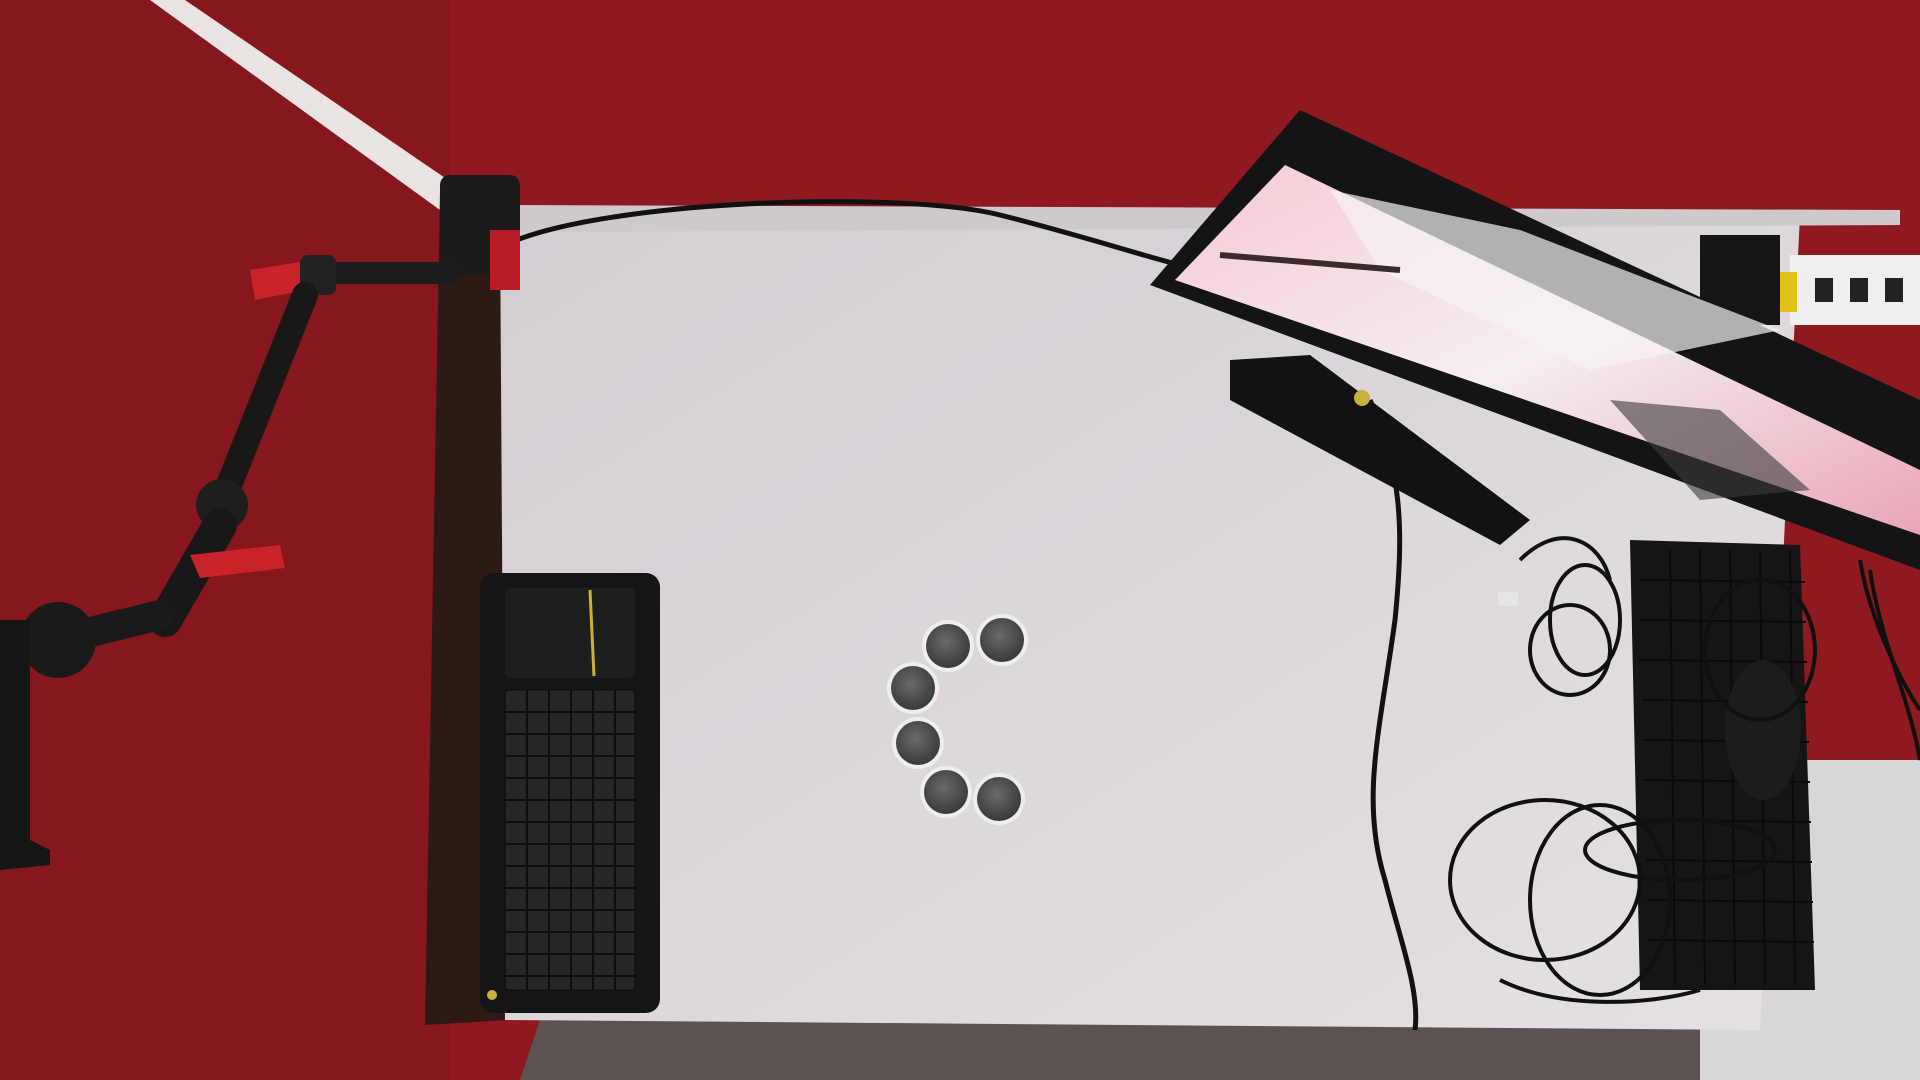  Describe the element at coordinates (1508, 599) in the screenshot. I see `usb-plug` at that location.